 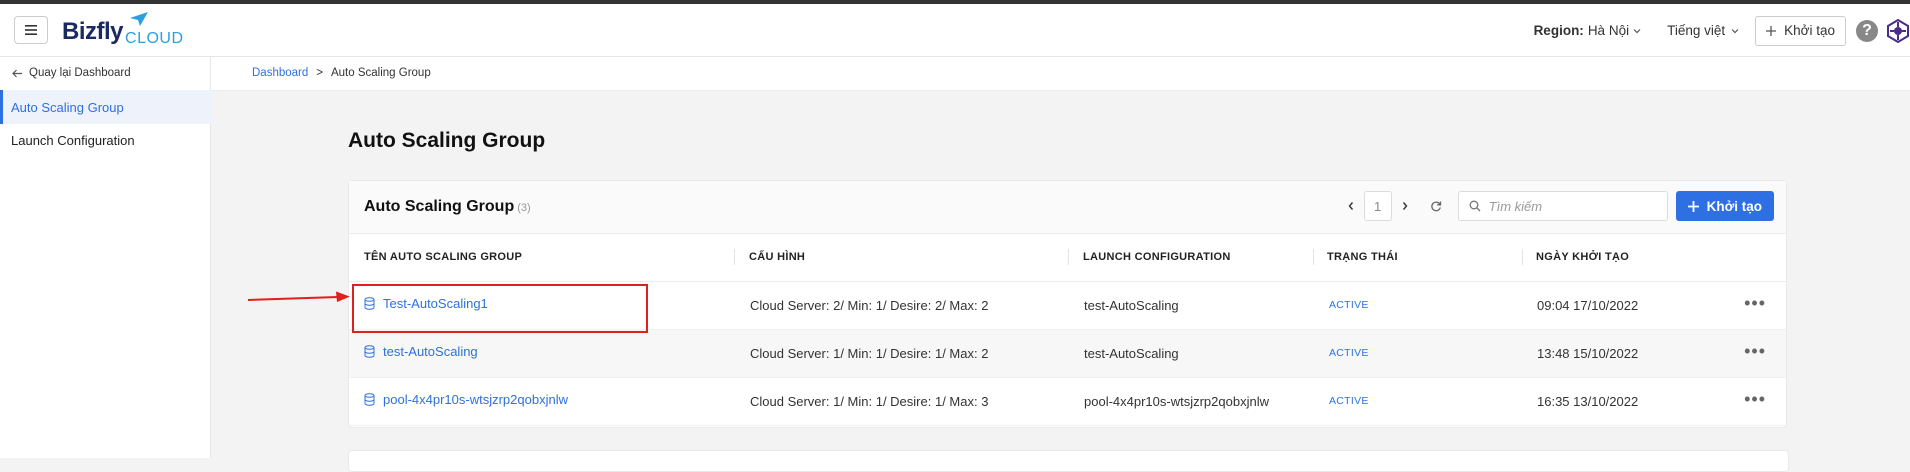 I want to click on annotation-highlight-box, so click(x=500, y=308).